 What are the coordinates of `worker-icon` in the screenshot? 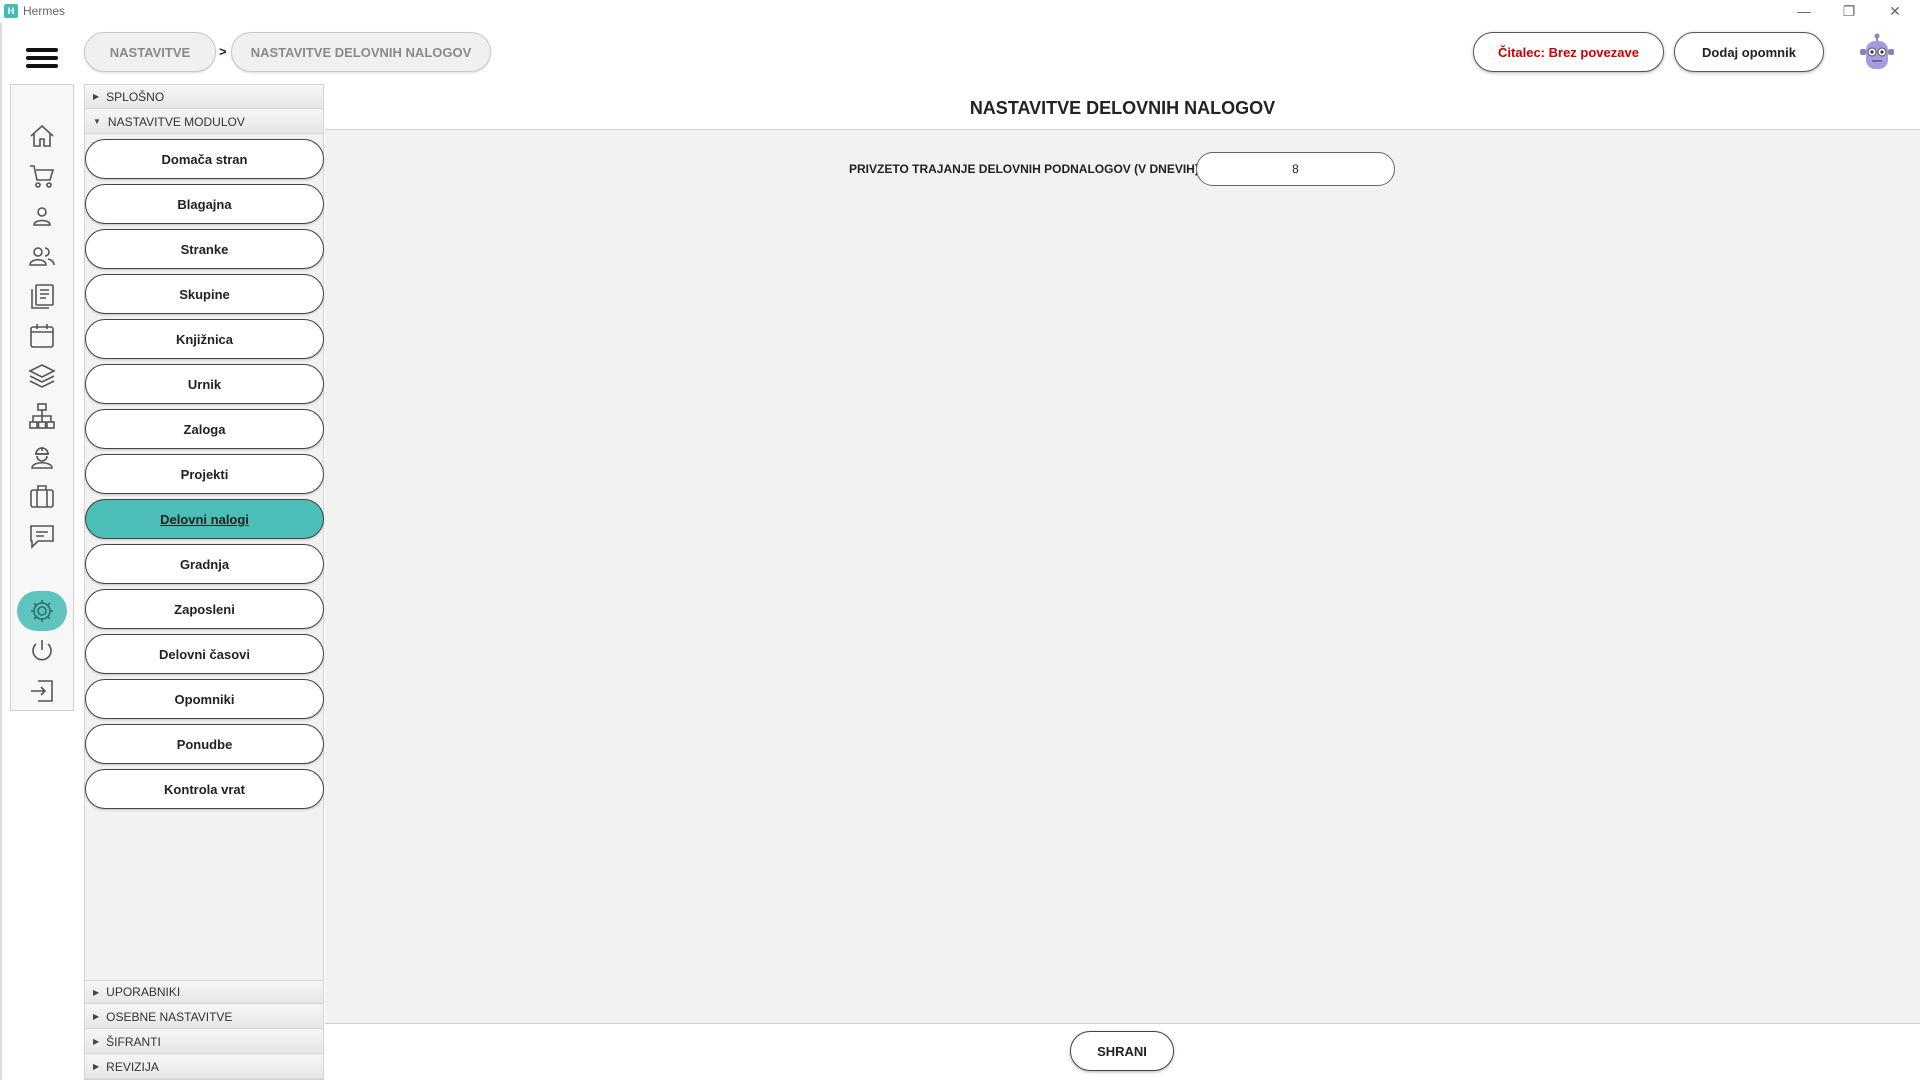 It's located at (42, 456).